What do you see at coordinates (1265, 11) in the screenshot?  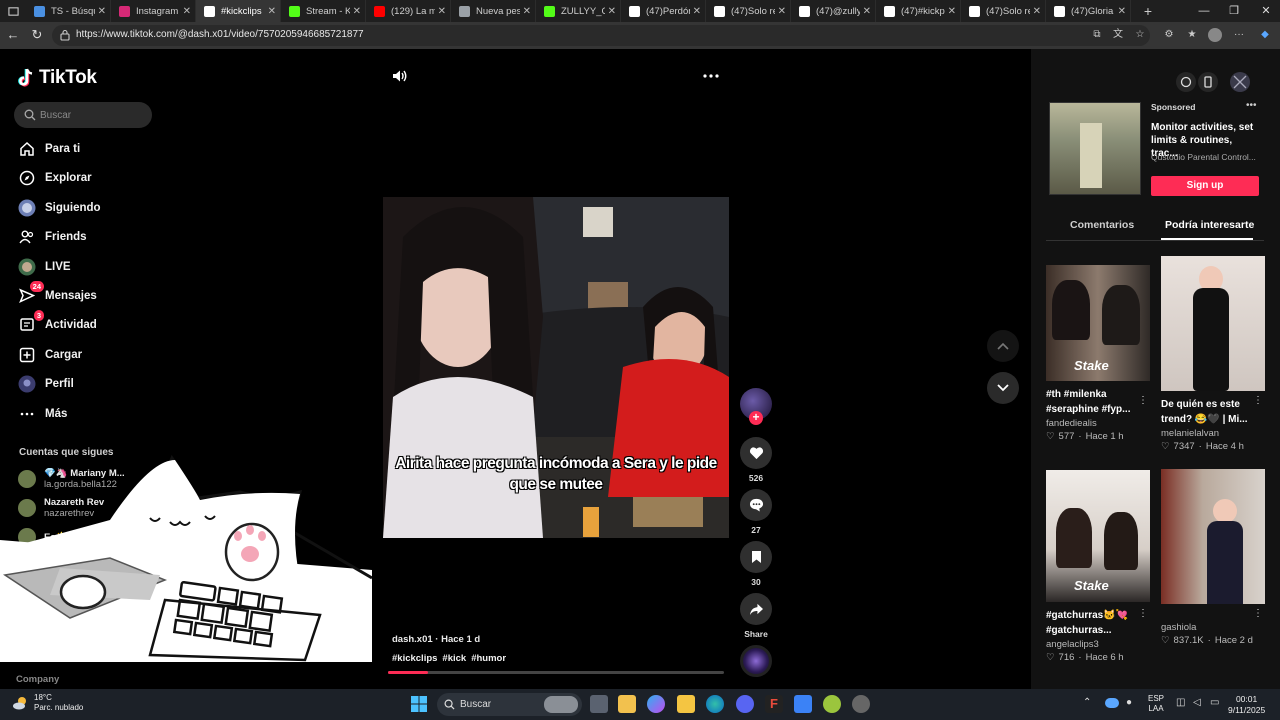 I see `close-window-icon: ✕` at bounding box center [1265, 11].